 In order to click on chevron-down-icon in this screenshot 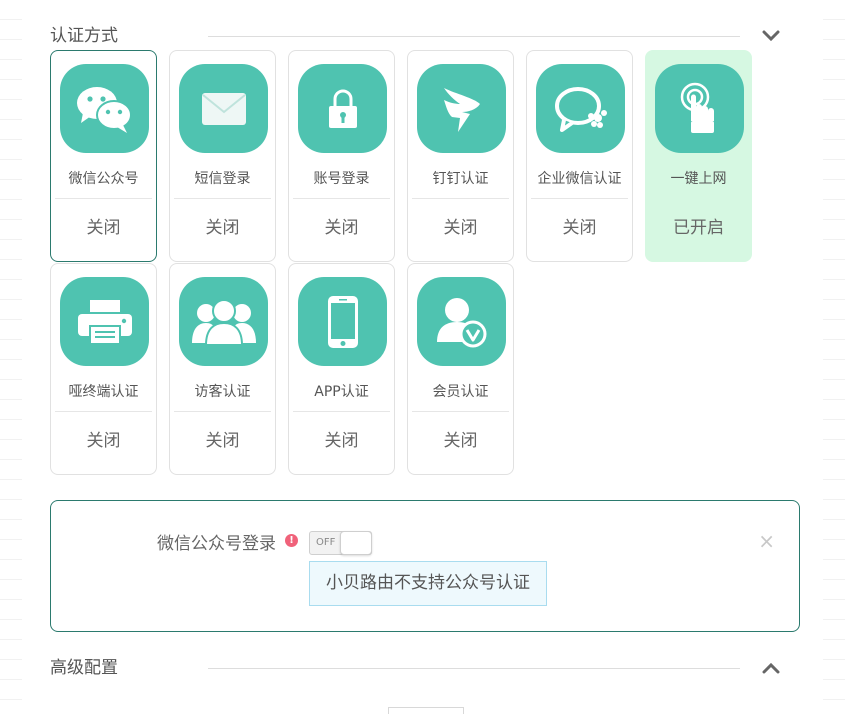, I will do `click(771, 36)`.